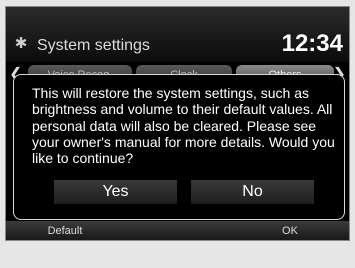  What do you see at coordinates (177, 230) in the screenshot?
I see `footer-bar: Default OK` at bounding box center [177, 230].